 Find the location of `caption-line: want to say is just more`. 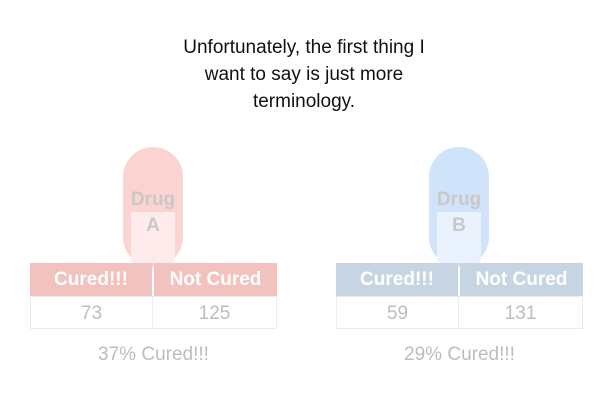

caption-line: want to say is just more is located at coordinates (304, 74).